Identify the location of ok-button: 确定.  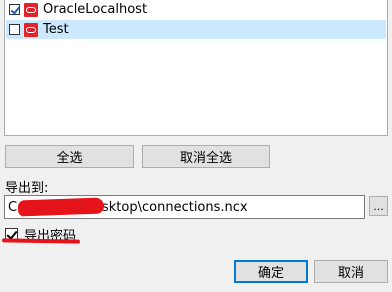
(271, 271).